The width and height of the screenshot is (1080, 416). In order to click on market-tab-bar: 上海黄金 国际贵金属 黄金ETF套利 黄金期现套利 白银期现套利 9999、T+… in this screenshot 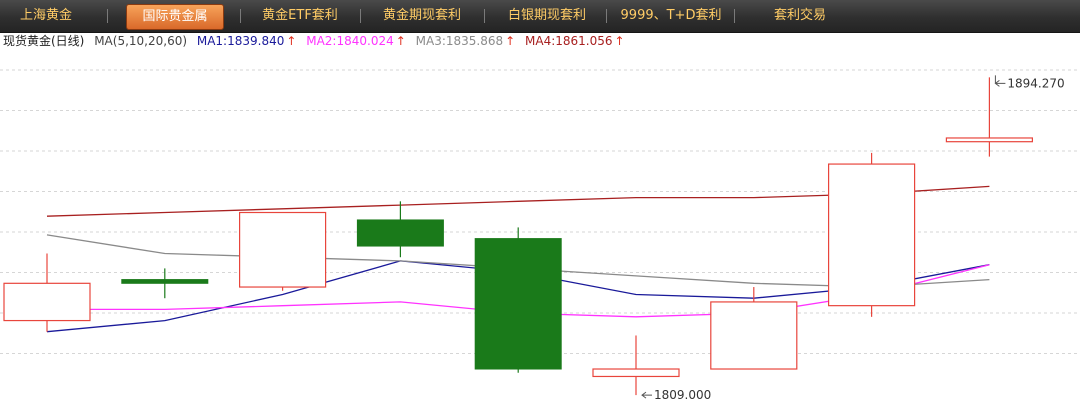, I will do `click(540, 16)`.